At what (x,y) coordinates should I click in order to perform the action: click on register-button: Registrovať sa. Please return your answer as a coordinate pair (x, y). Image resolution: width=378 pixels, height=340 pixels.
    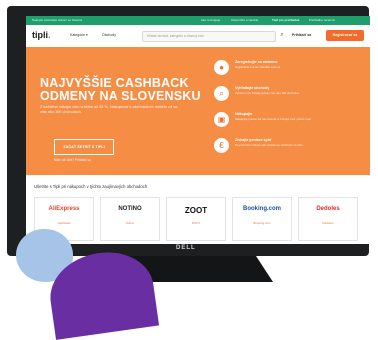
    Looking at the image, I should click on (345, 35).